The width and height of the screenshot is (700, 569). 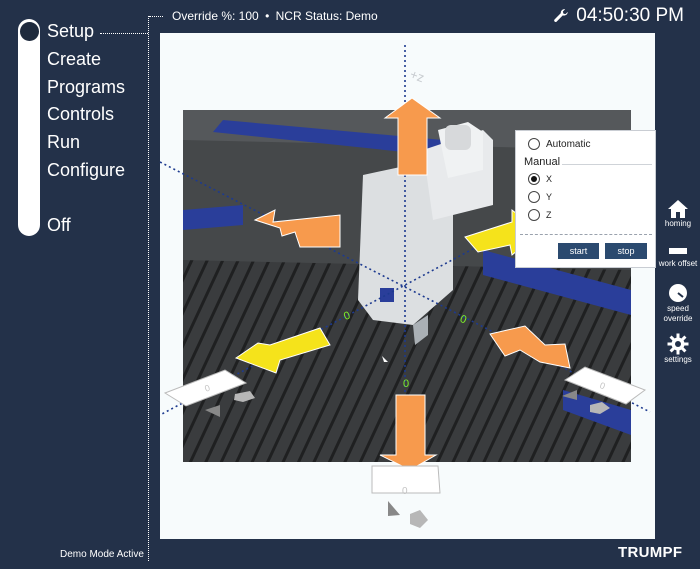 I want to click on header-leader-line, so click(x=156, y=16).